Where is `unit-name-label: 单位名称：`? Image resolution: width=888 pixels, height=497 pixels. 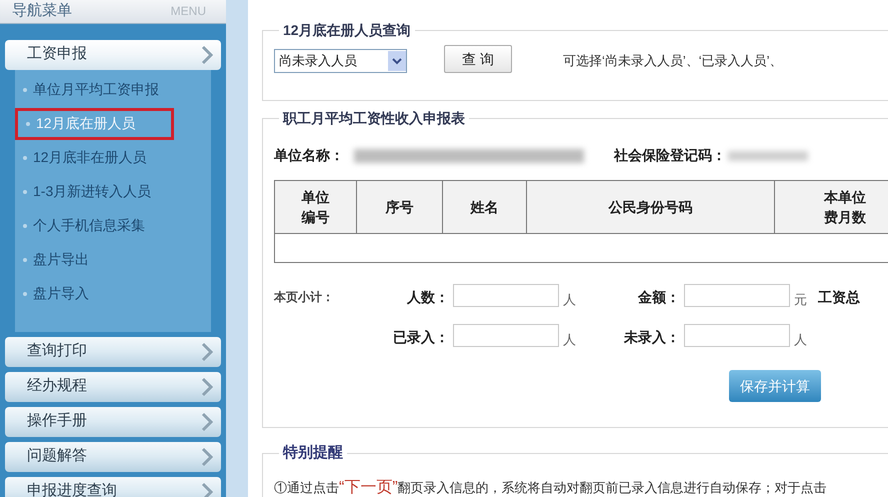 unit-name-label: 单位名称： is located at coordinates (309, 155).